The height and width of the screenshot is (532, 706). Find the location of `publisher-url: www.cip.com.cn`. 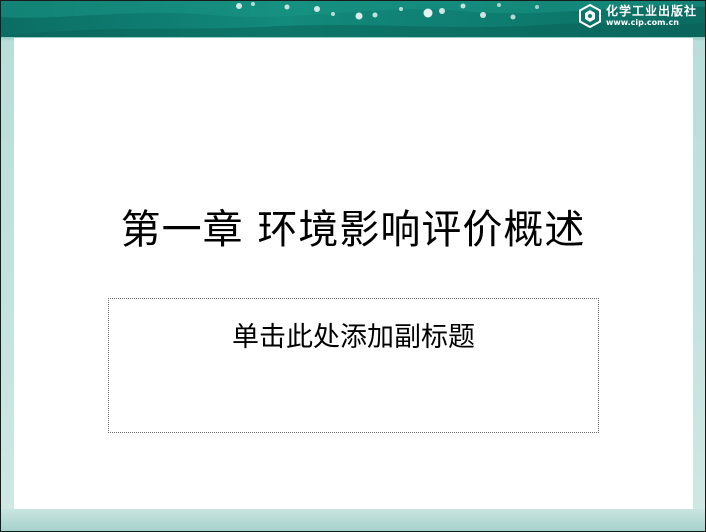

publisher-url: www.cip.com.cn is located at coordinates (642, 22).